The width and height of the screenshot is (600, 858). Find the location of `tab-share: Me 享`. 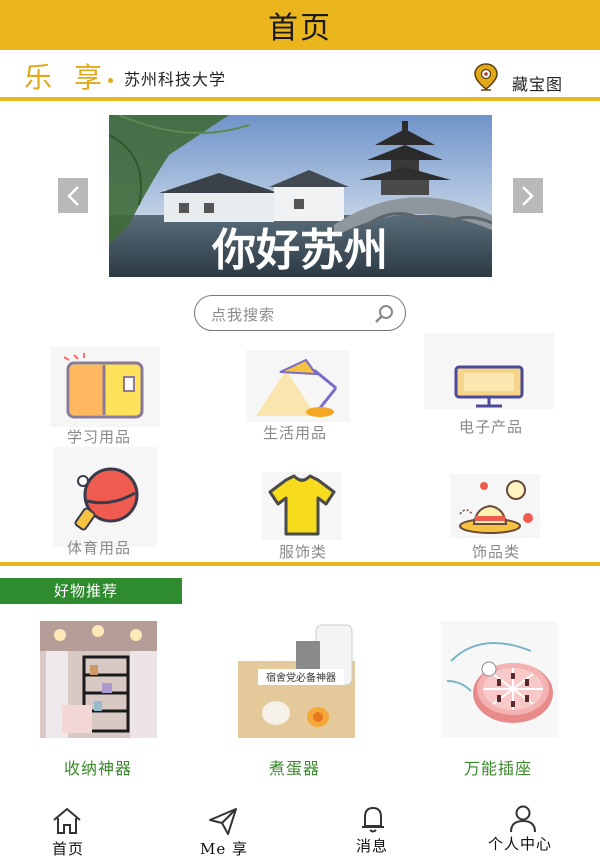

tab-share: Me 享 is located at coordinates (224, 829).